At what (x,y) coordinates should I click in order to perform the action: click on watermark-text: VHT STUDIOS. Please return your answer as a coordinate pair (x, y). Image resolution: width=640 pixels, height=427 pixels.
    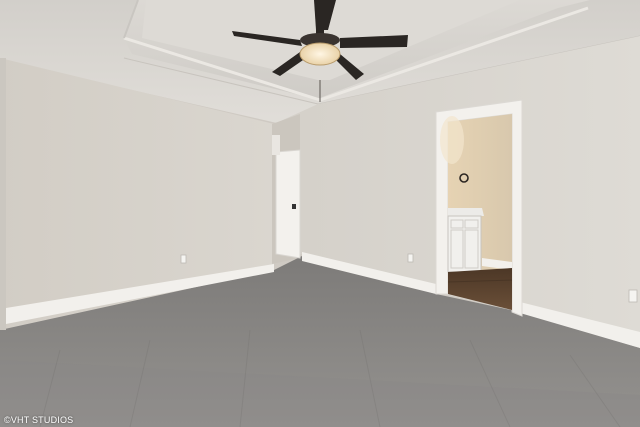
    Looking at the image, I should click on (42, 420).